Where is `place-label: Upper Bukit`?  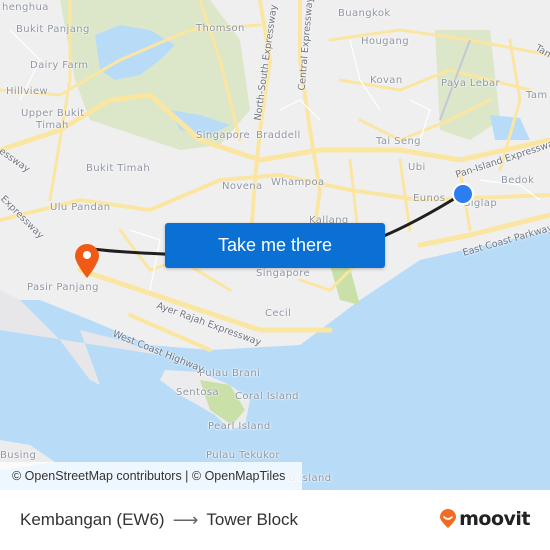 place-label: Upper Bukit is located at coordinates (53, 113).